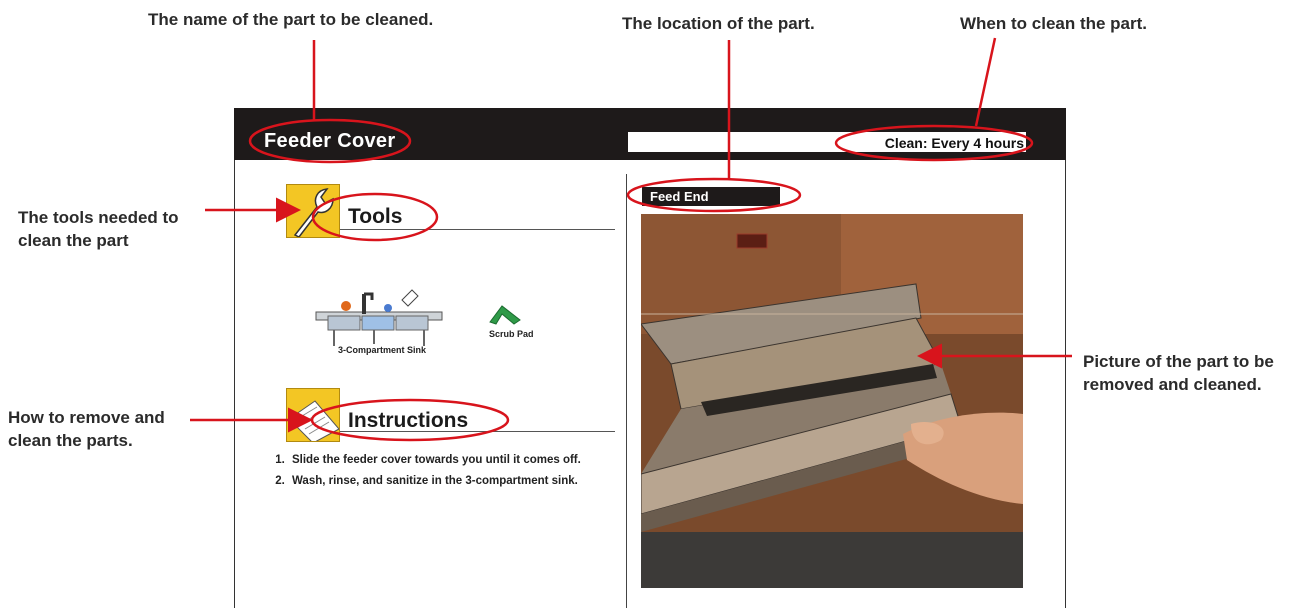 This screenshot has height=608, width=1300. Describe the element at coordinates (954, 143) in the screenshot. I see `clean-schedule-text: Clean: Every 4 hours` at that location.